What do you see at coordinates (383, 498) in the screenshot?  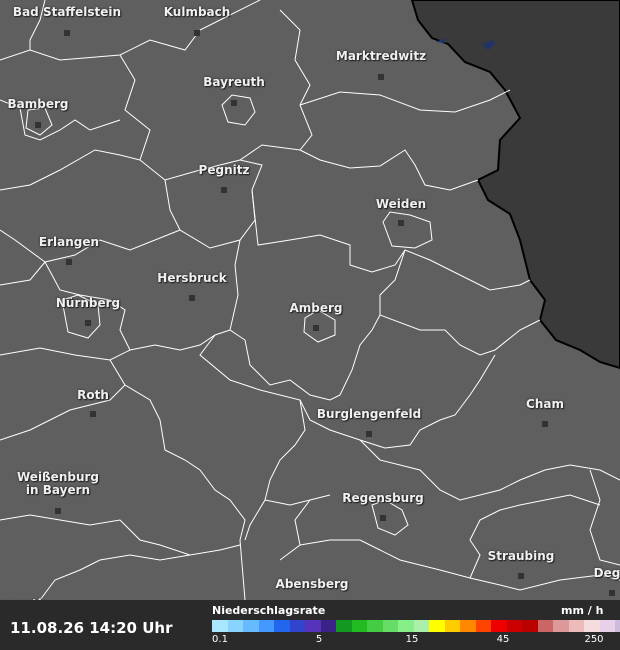 I see `city-label: Regensburg` at bounding box center [383, 498].